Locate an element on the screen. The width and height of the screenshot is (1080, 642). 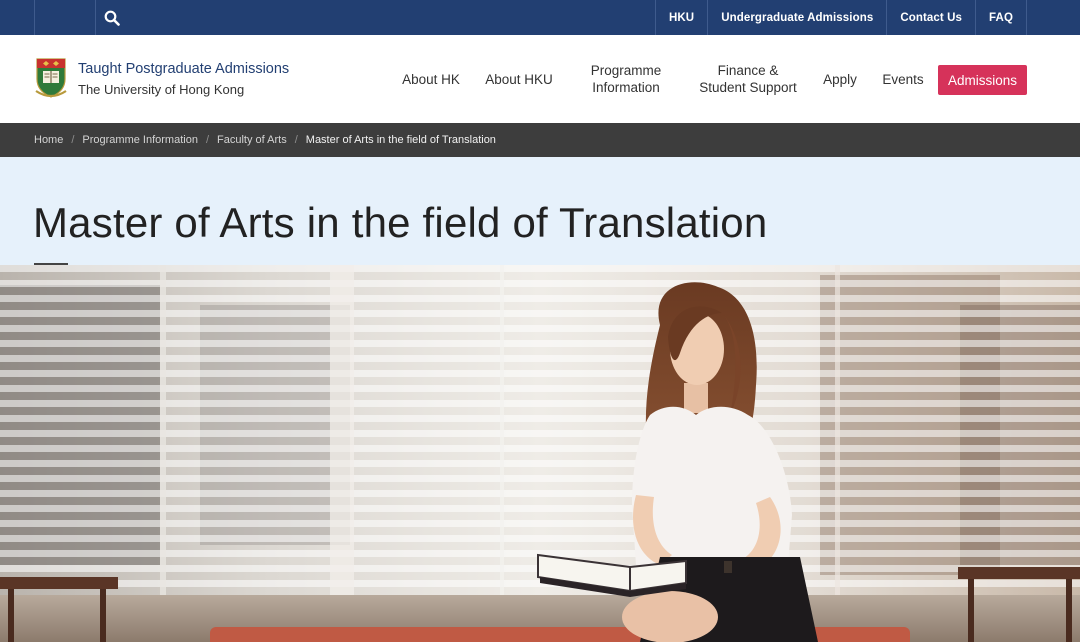
nav-about-hk: About HK is located at coordinates (431, 79).